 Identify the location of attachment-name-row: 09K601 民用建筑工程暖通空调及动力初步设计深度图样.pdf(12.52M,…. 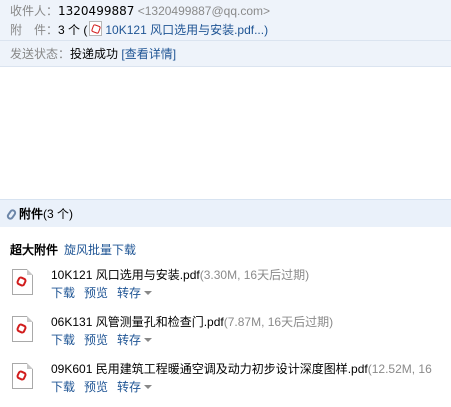
(241, 369).